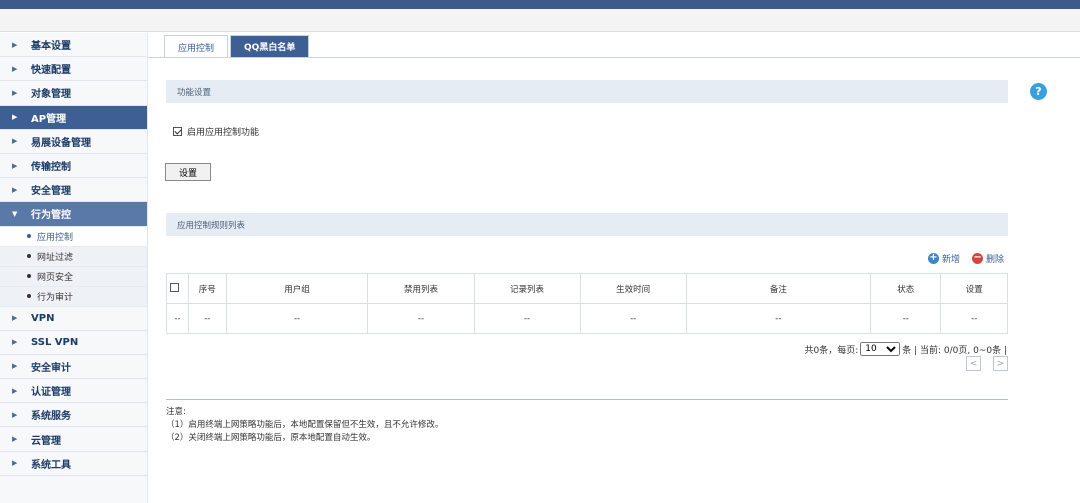 This screenshot has height=503, width=1080. What do you see at coordinates (73, 93) in the screenshot?
I see `sidebar-item-object-management: ▶ 对象管理` at bounding box center [73, 93].